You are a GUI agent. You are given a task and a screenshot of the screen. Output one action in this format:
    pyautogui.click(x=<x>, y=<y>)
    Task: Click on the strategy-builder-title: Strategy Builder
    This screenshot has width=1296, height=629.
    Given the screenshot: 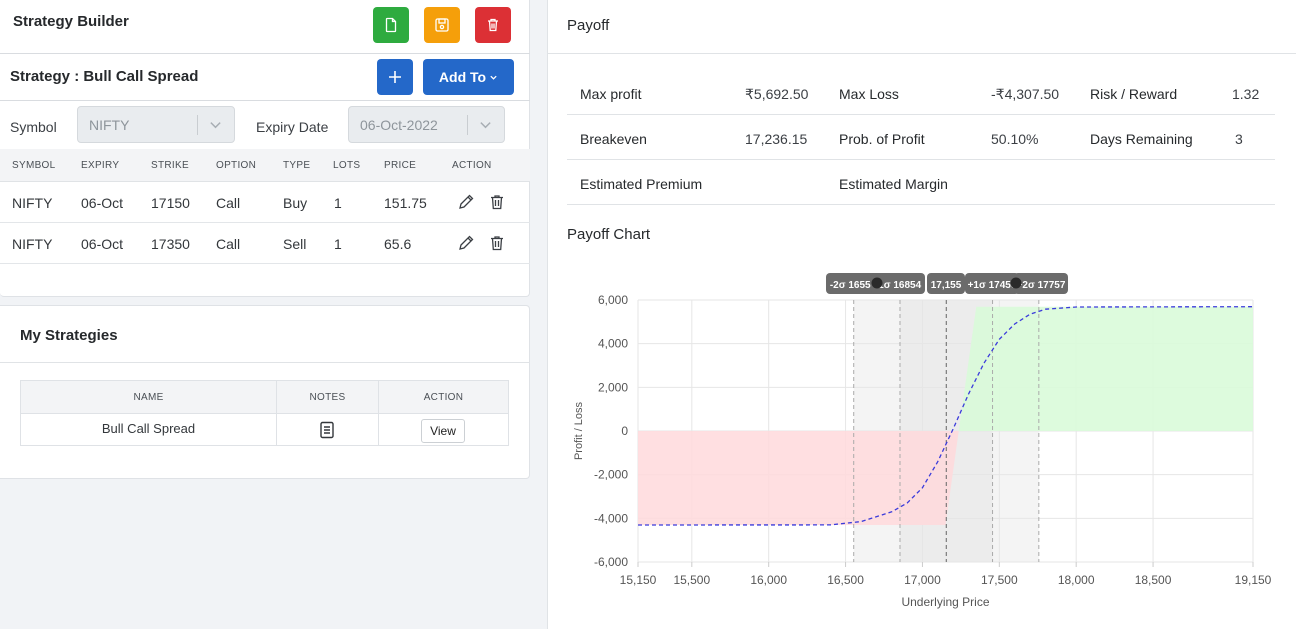 What is the action you would take?
    pyautogui.click(x=71, y=21)
    